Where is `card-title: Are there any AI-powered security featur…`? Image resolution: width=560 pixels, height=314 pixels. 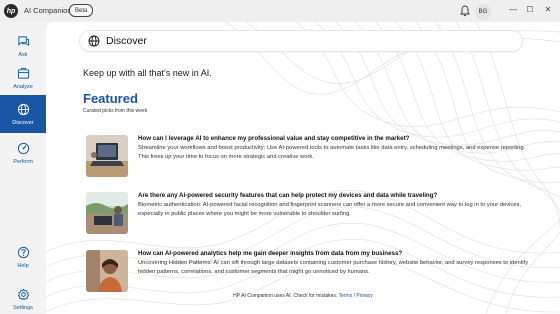
card-title: Are there any AI-powered security featur… is located at coordinates (287, 195).